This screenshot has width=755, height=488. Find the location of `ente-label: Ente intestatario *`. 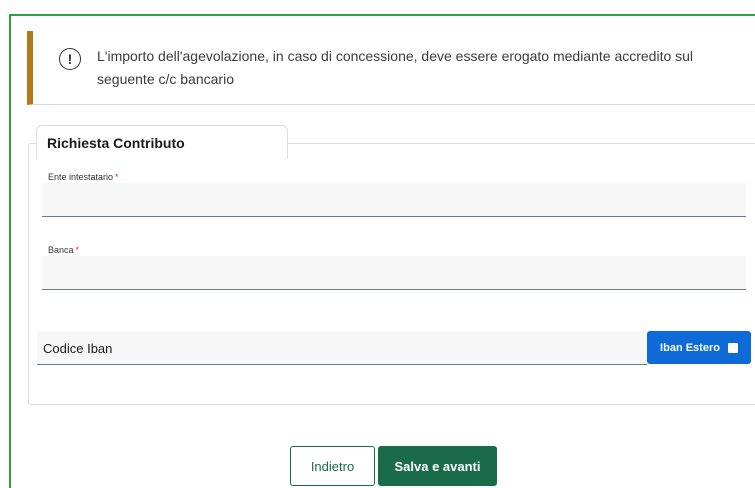

ente-label: Ente intestatario * is located at coordinates (83, 177).